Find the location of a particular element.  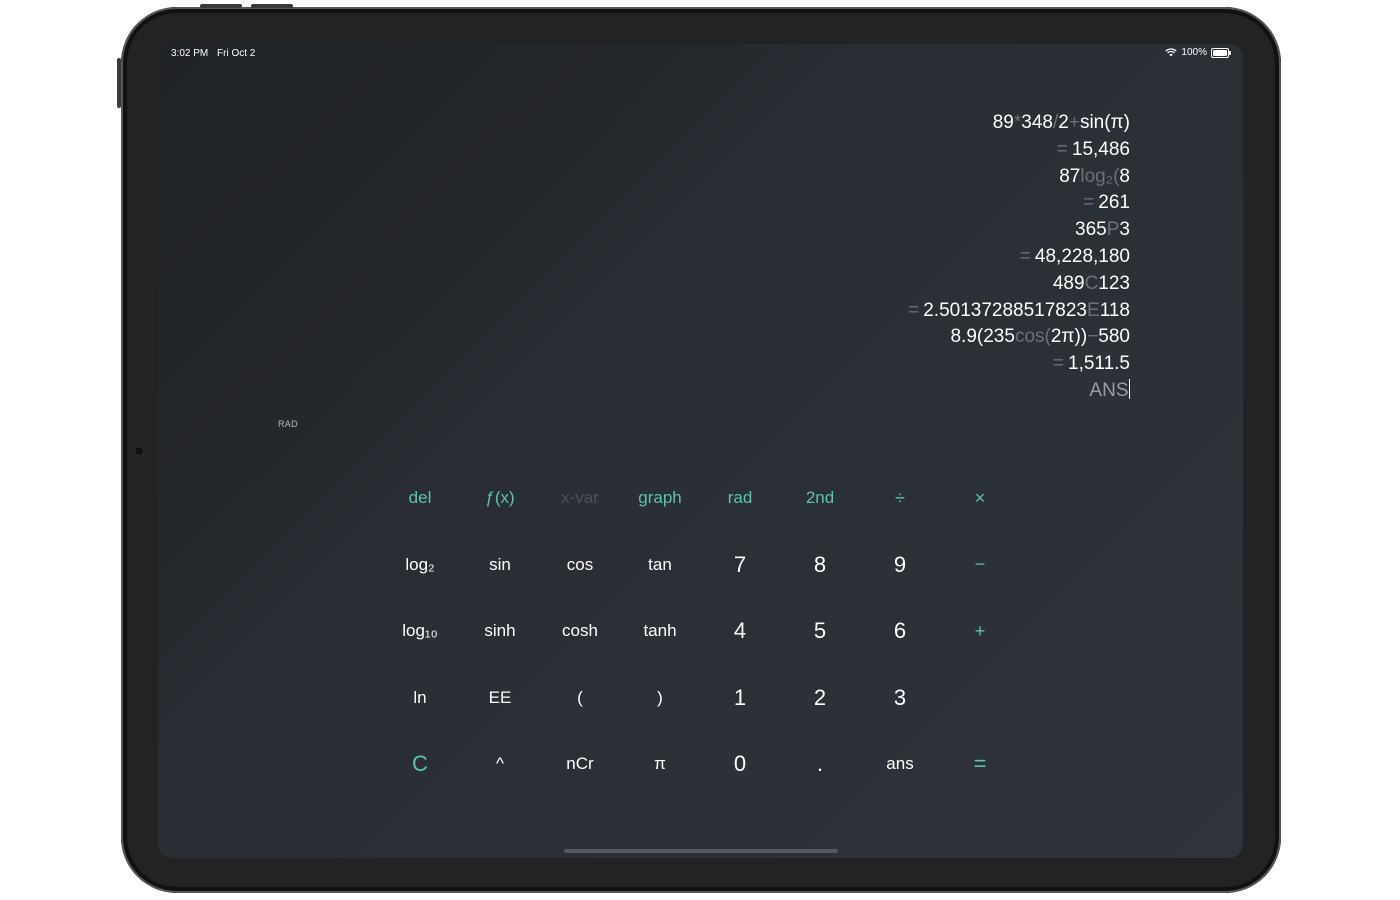

digit-6-button: 6 is located at coordinates (900, 631).